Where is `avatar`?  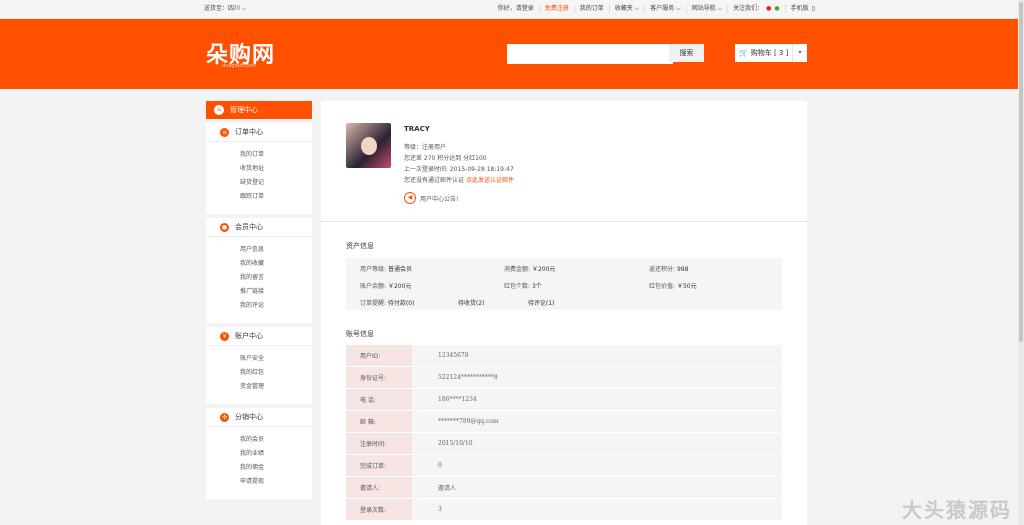 avatar is located at coordinates (368, 145).